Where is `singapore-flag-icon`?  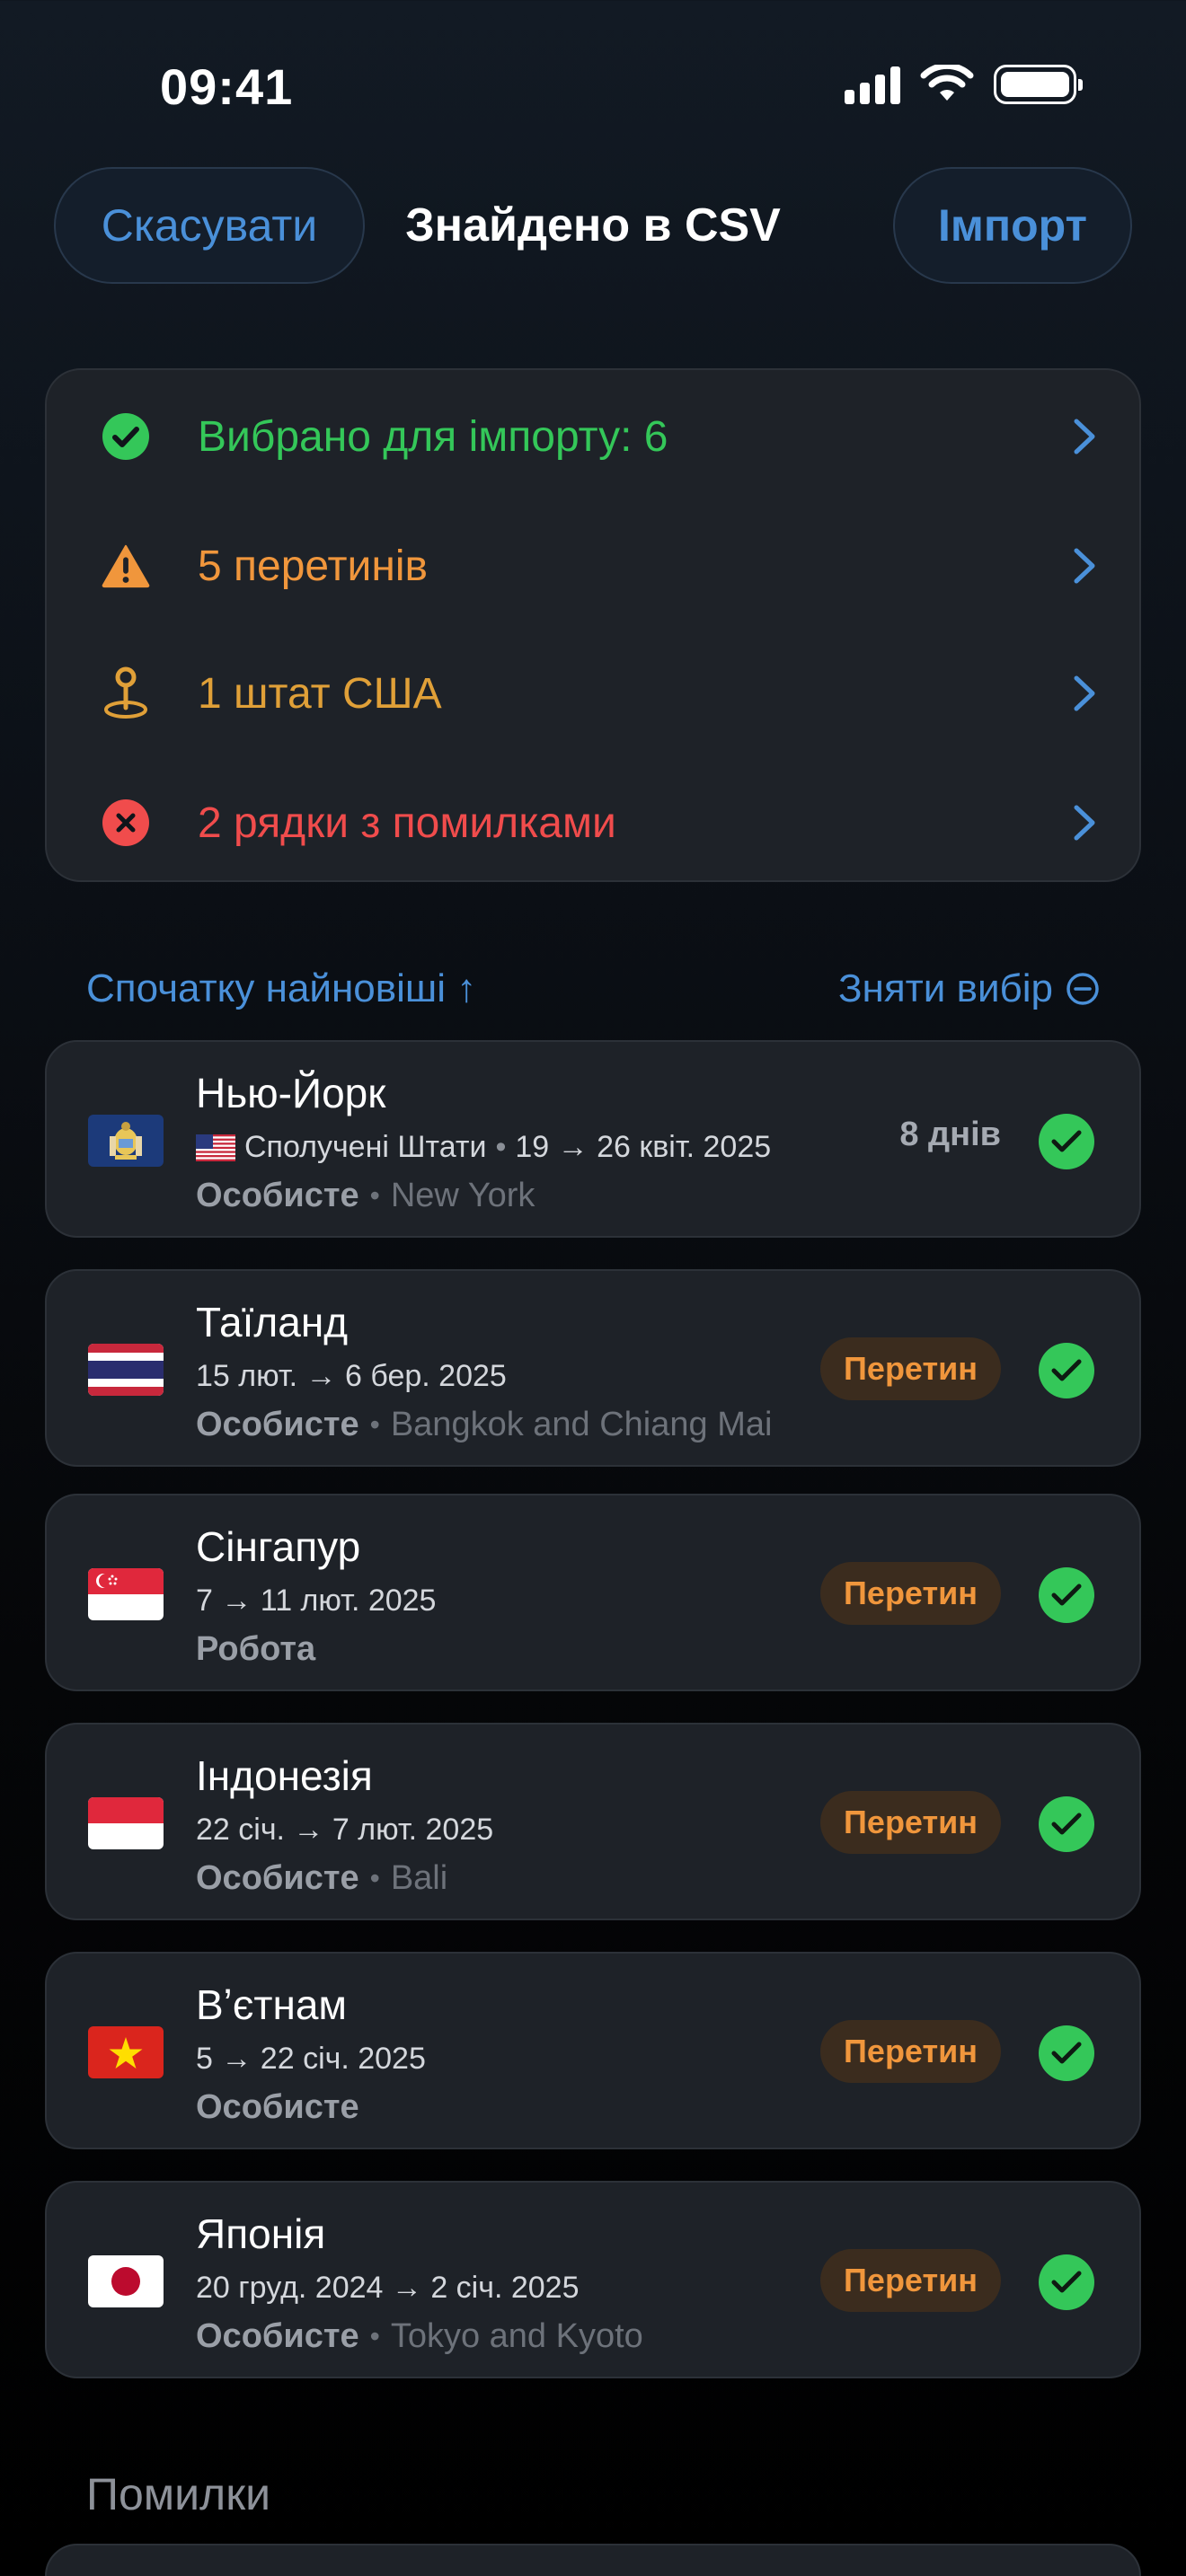
singapore-flag-icon is located at coordinates (126, 1594).